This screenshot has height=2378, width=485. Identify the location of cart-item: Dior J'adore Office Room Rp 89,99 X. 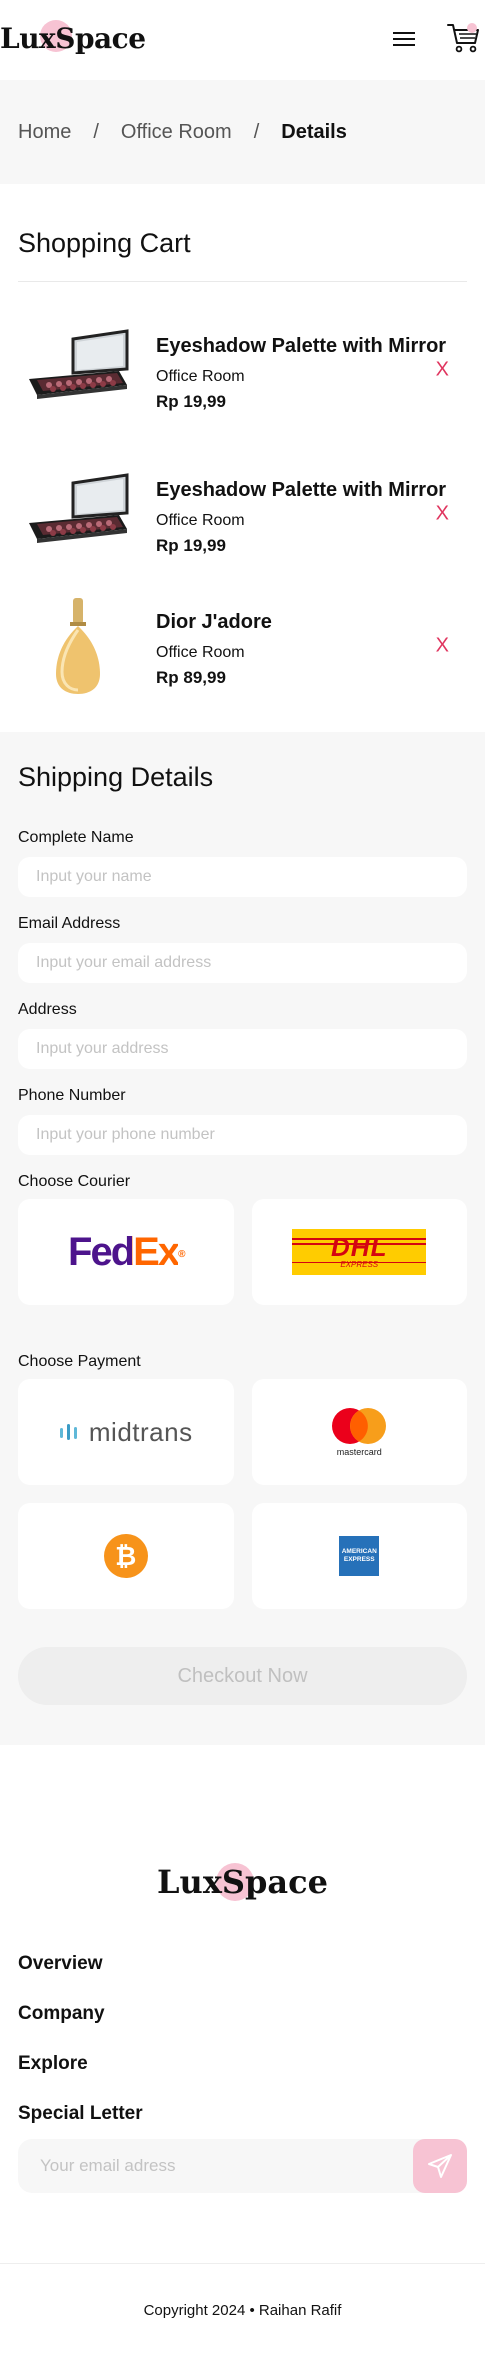
(242, 646).